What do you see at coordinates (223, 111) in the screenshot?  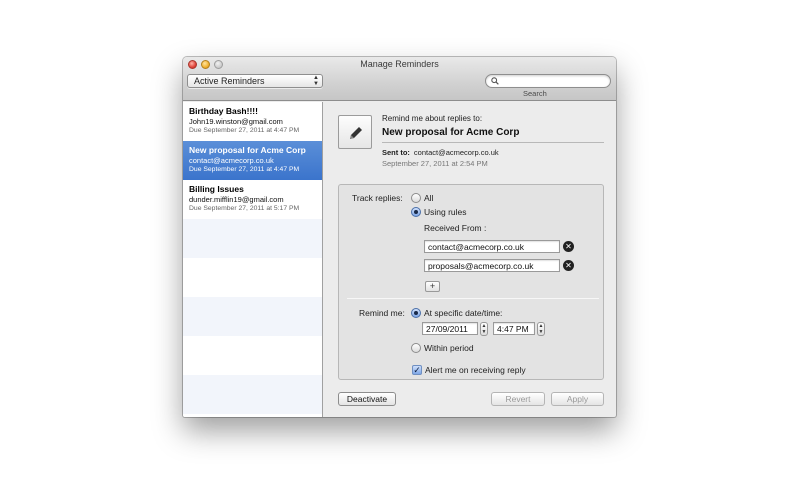 I see `reminder-title: Birthday Bash!!!!` at bounding box center [223, 111].